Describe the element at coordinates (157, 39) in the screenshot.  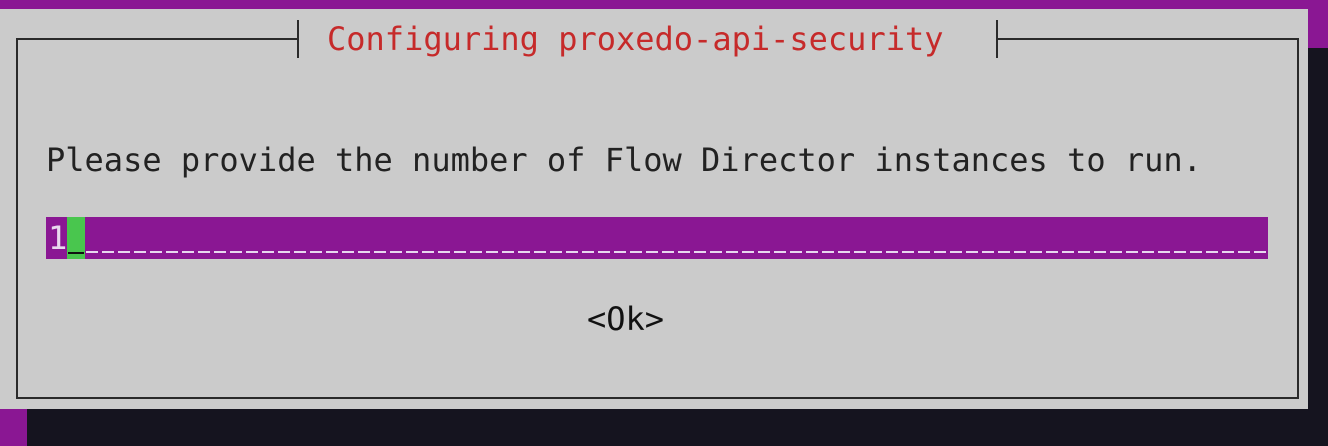
I see `dialog-frame-top-left` at that location.